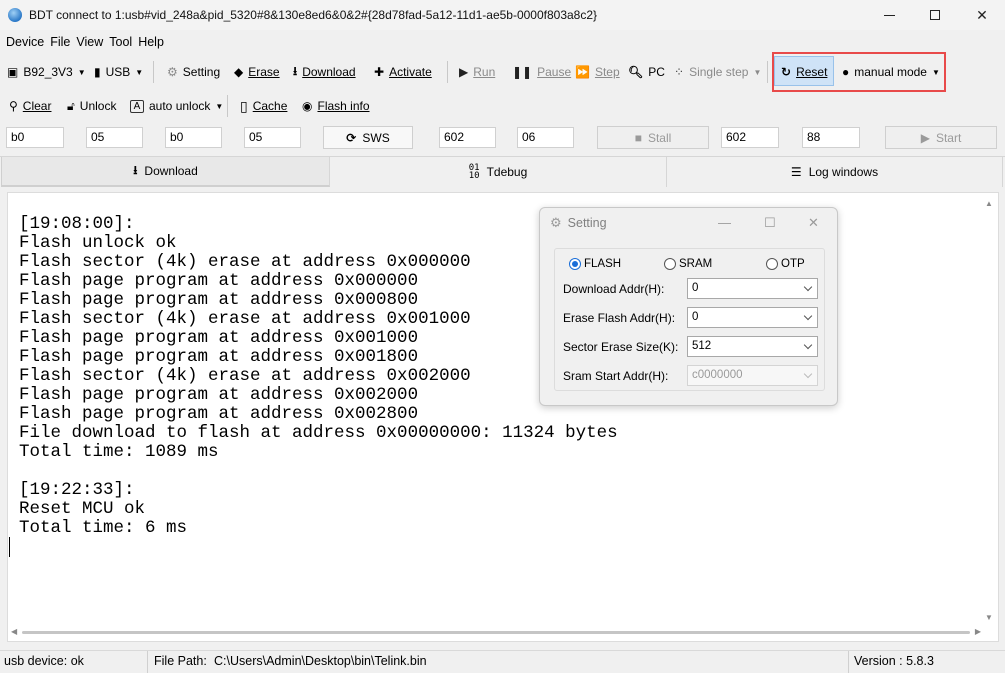  I want to click on scroll-up-icon: ▲, so click(989, 203).